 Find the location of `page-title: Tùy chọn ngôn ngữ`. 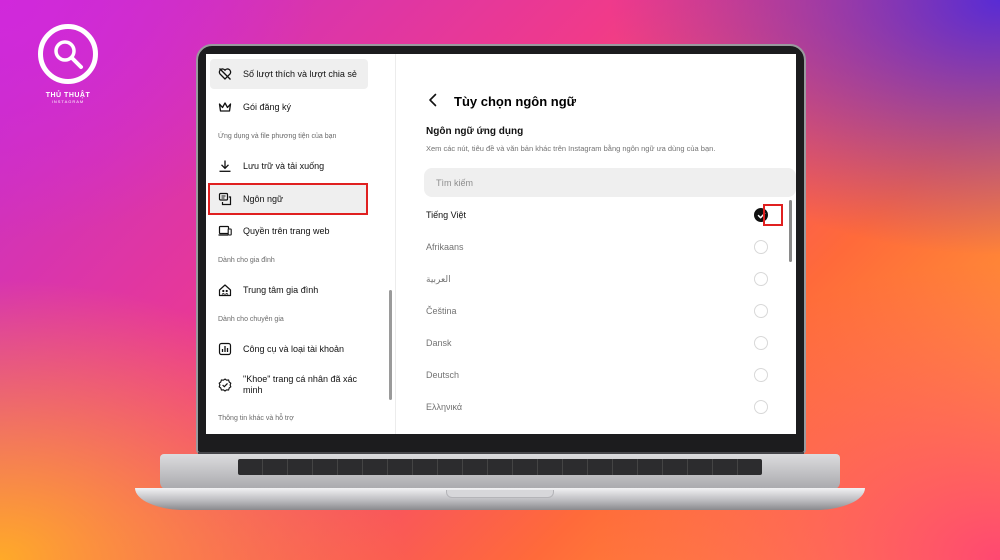

page-title: Tùy chọn ngôn ngữ is located at coordinates (515, 101).